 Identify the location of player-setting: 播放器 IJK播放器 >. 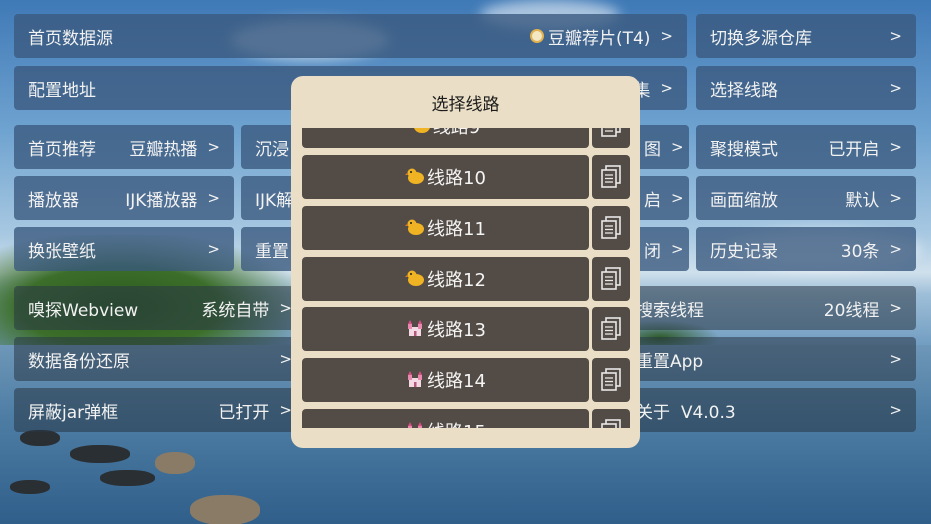
(124, 198).